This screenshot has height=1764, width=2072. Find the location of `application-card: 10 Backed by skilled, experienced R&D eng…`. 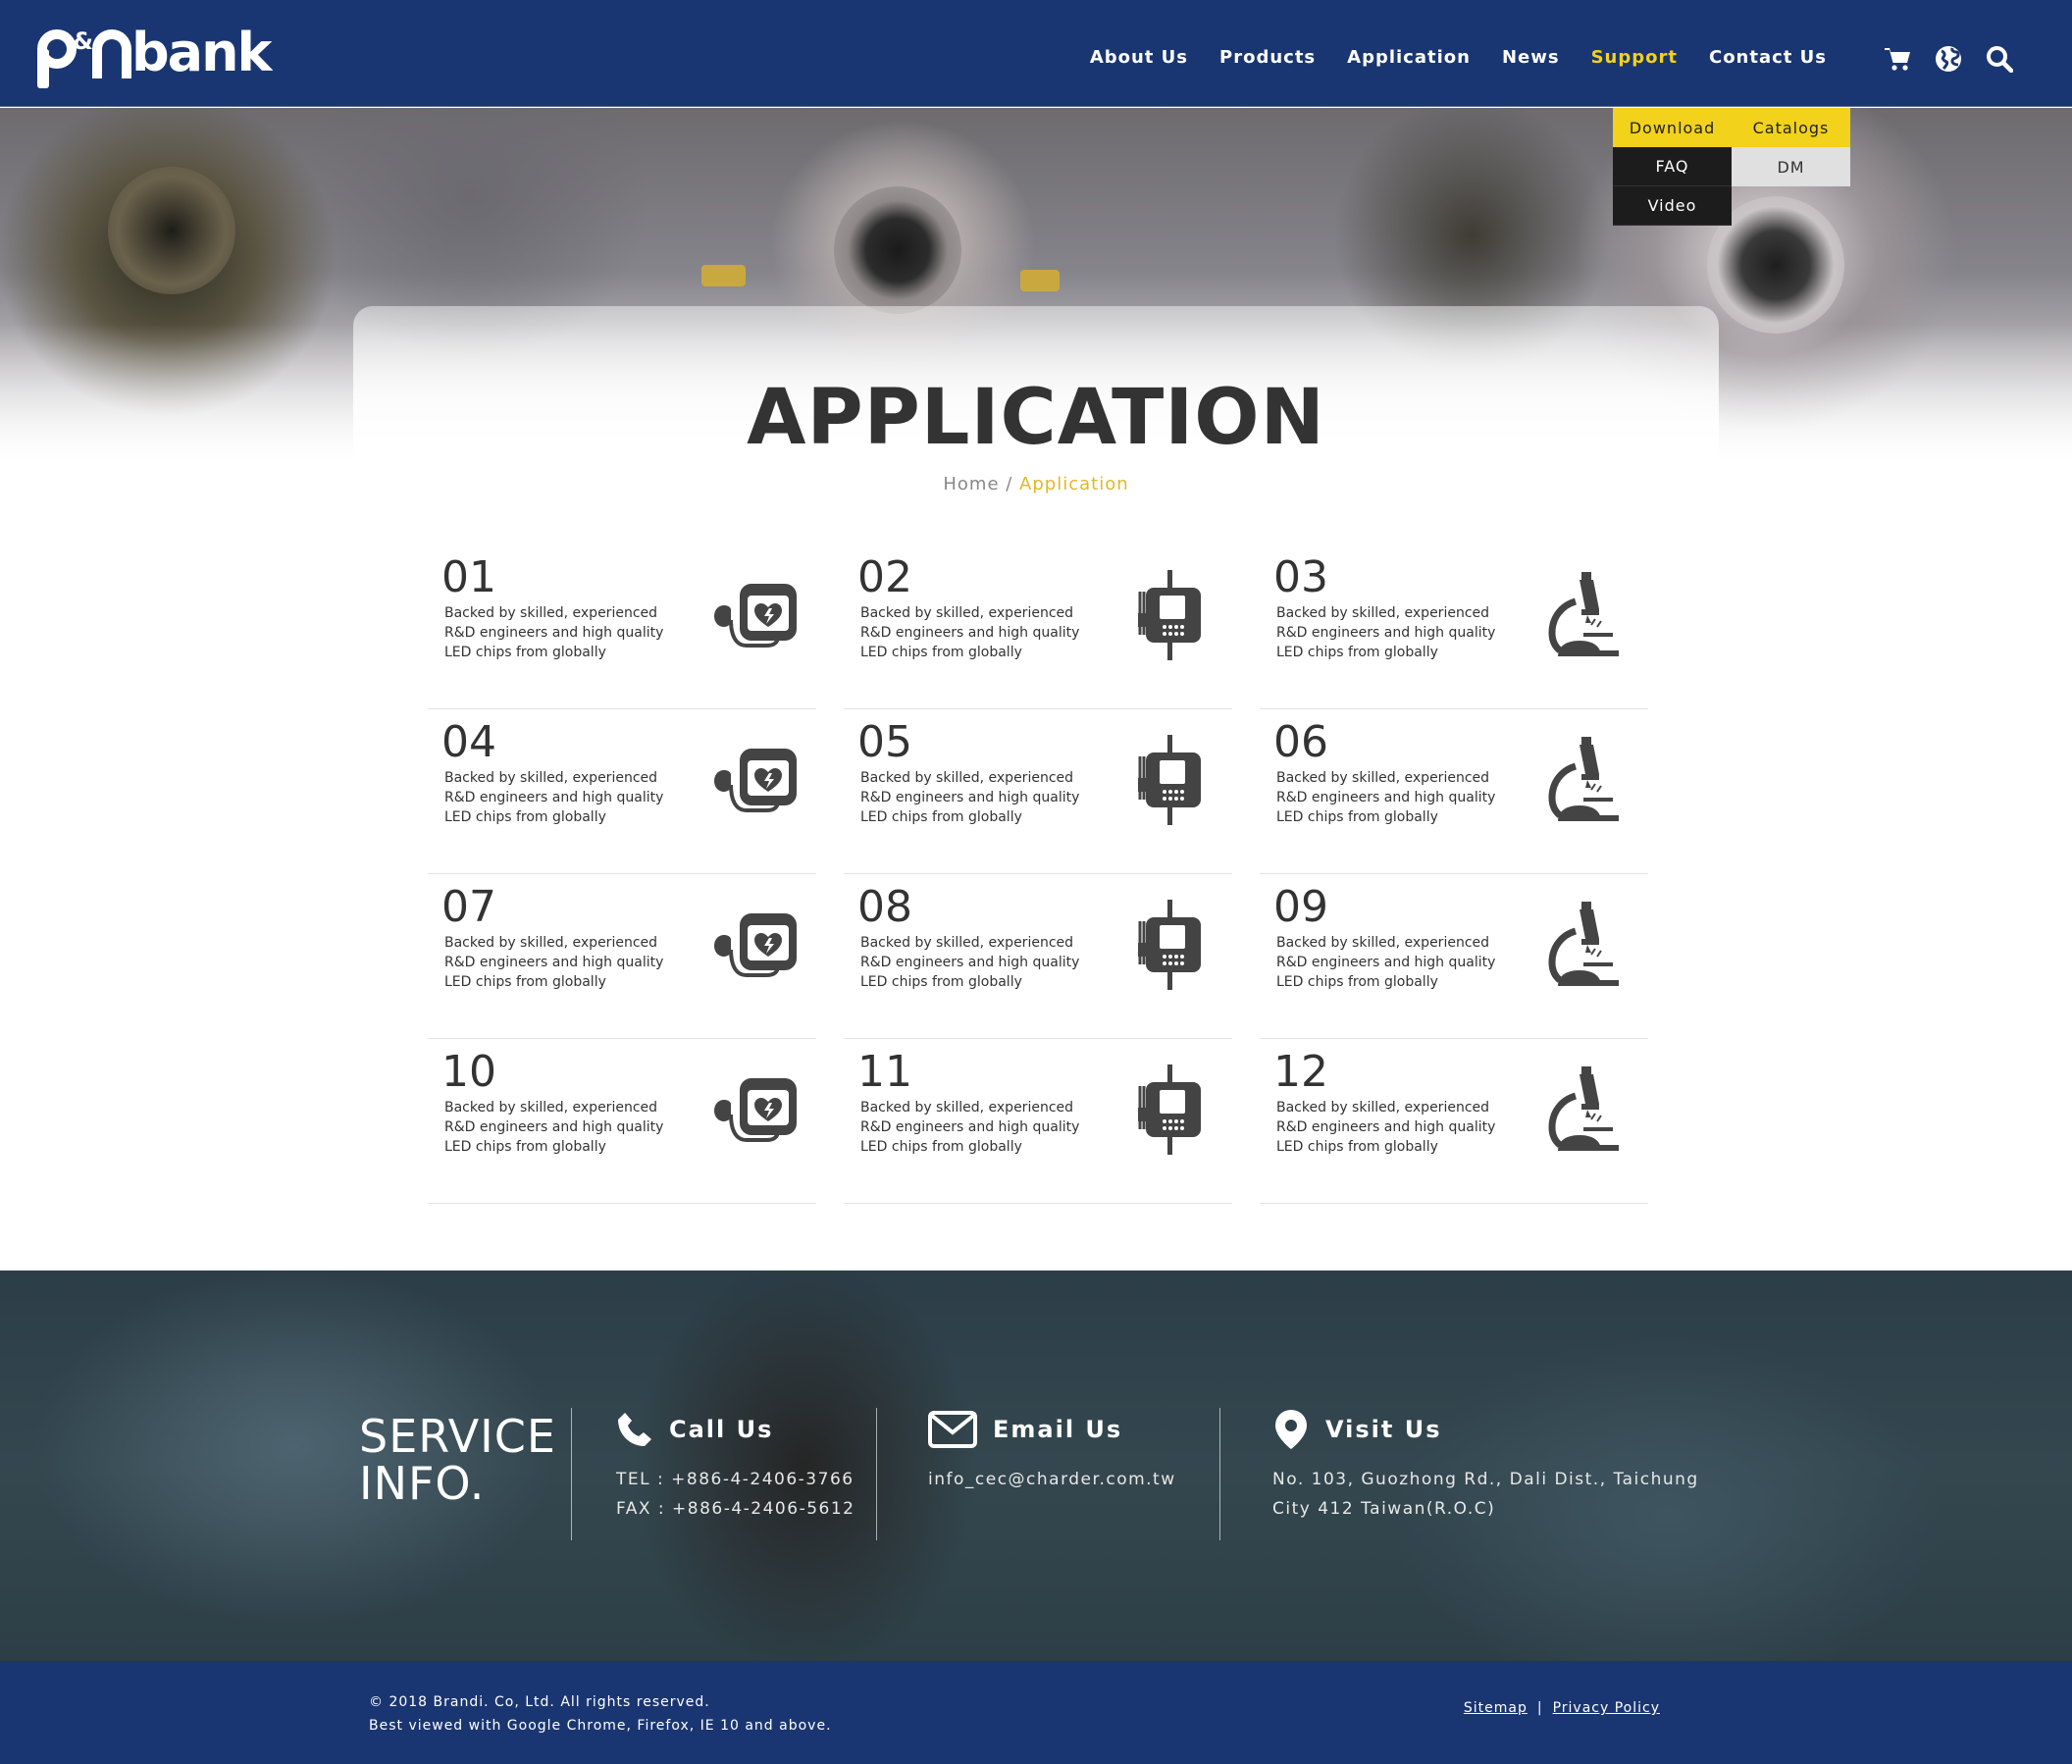

application-card: 10 Backed by skilled, experienced R&D eng… is located at coordinates (622, 1121).